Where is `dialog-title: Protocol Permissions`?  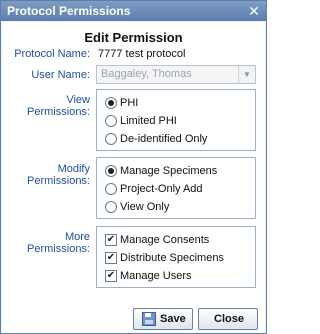 dialog-title: Protocol Permissions is located at coordinates (69, 11).